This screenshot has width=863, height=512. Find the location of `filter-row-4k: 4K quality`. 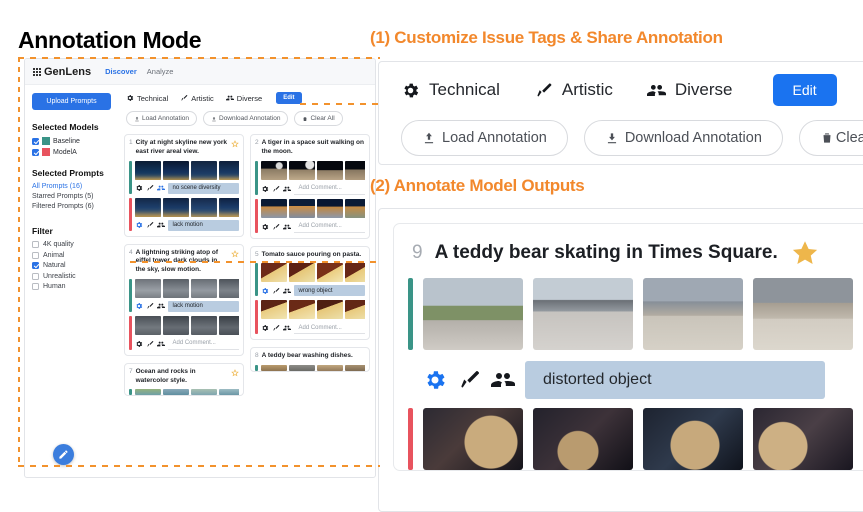

filter-row-4k: 4K quality is located at coordinates (71, 244).